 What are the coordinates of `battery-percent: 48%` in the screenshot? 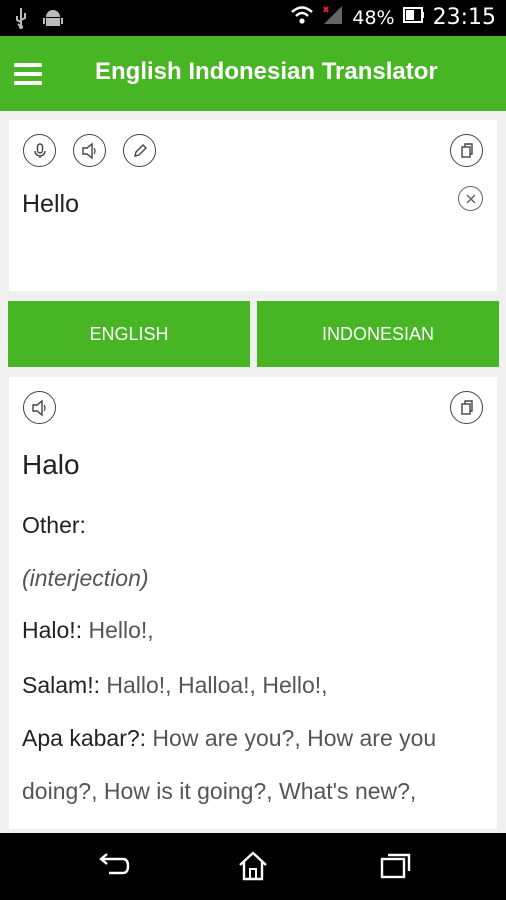 It's located at (373, 17).